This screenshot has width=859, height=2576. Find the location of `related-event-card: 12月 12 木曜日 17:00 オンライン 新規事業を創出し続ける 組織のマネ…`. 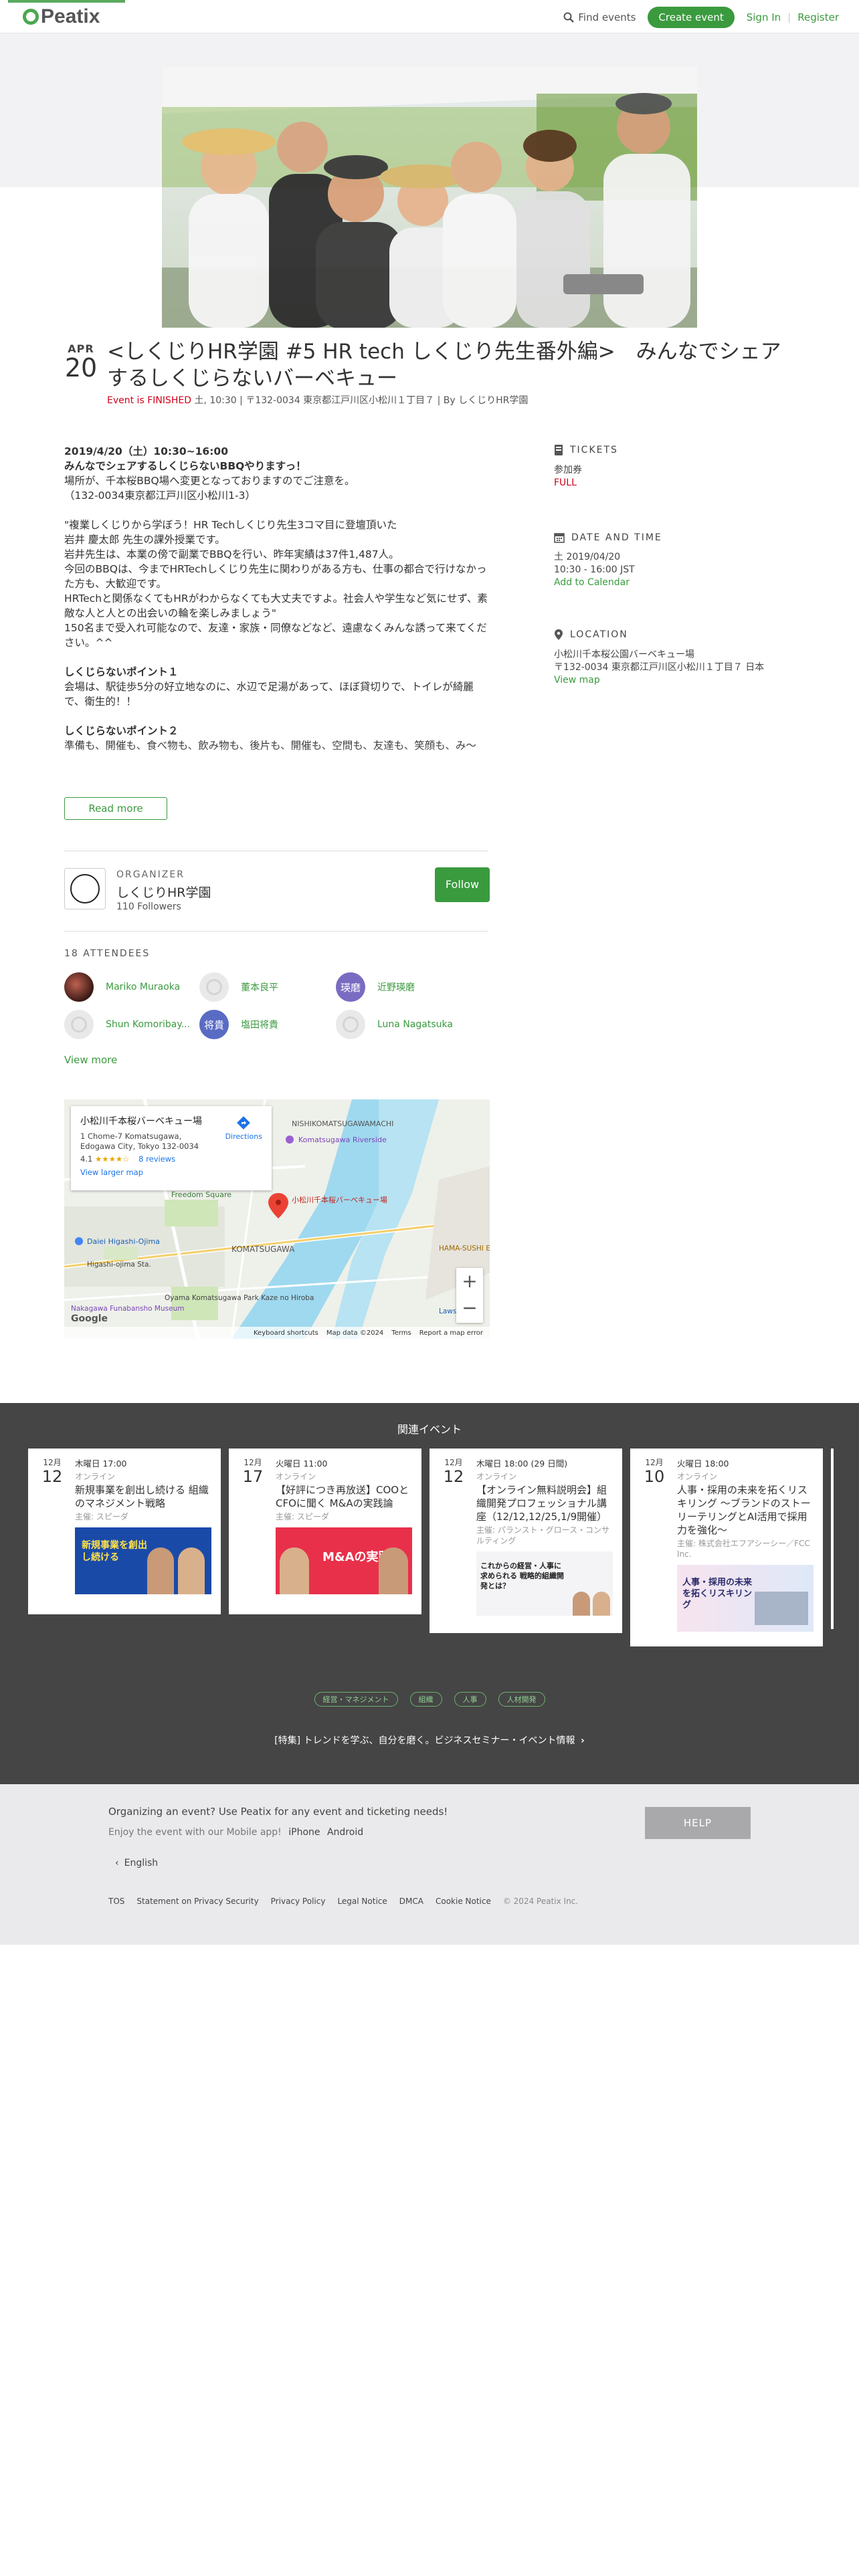

related-event-card: 12月 12 木曜日 17:00 オンライン 新規事業を創出し続ける 組織のマネ… is located at coordinates (124, 1531).